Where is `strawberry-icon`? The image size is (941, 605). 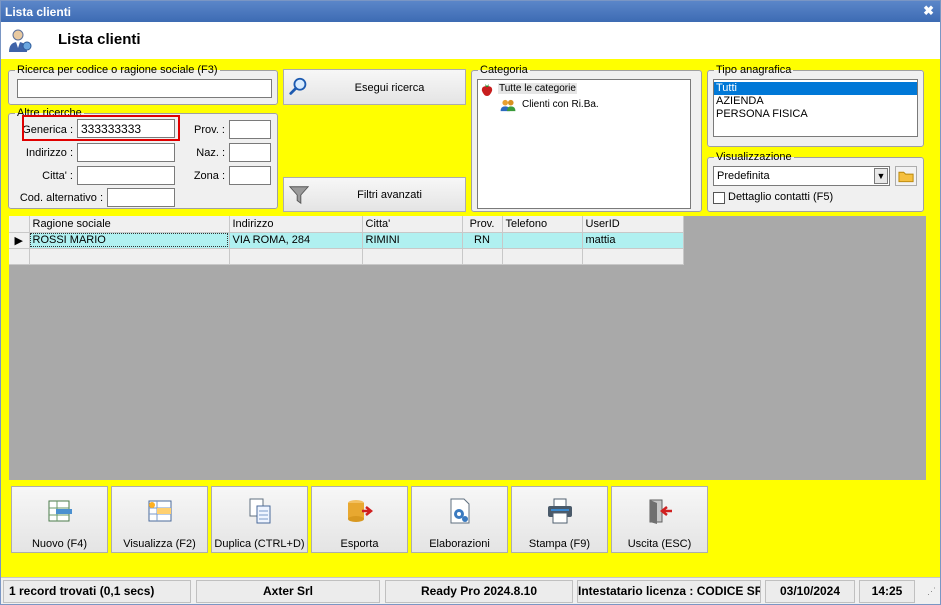 strawberry-icon is located at coordinates (487, 90).